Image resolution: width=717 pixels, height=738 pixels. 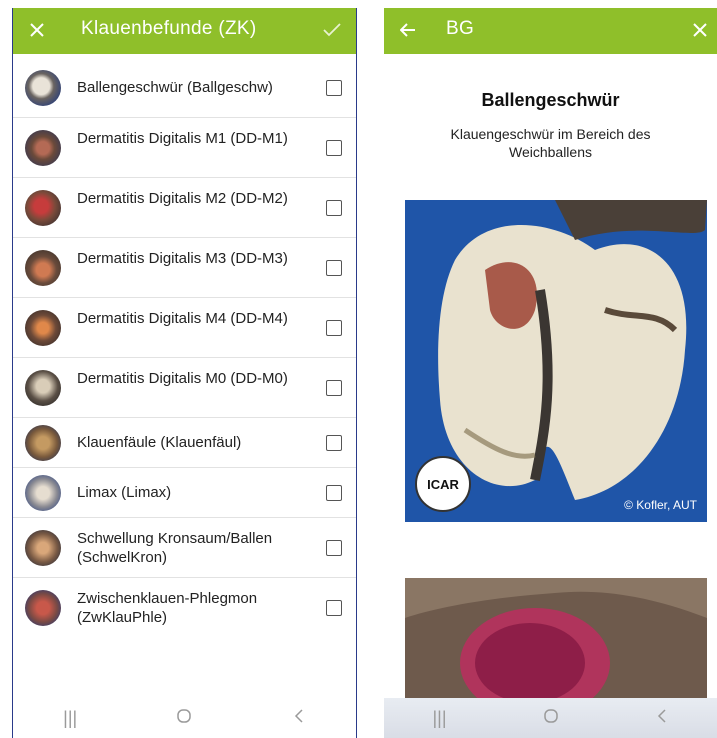 I want to click on page-title: BG, so click(x=460, y=28).